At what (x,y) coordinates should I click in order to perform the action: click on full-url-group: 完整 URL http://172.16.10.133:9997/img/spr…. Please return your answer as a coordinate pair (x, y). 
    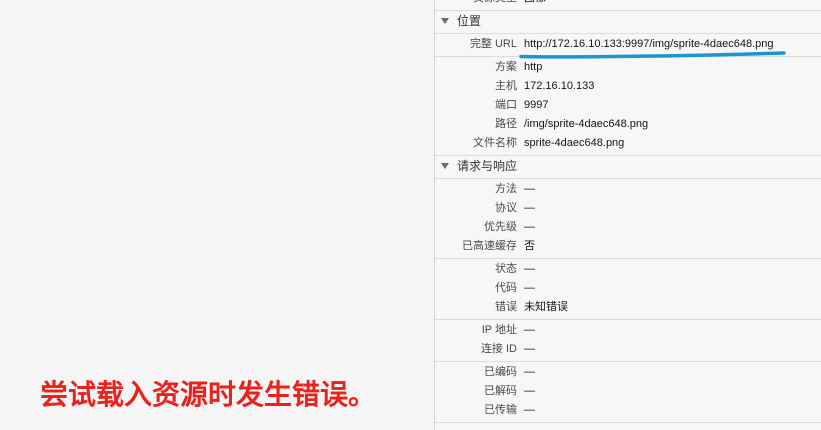
    Looking at the image, I should click on (628, 45).